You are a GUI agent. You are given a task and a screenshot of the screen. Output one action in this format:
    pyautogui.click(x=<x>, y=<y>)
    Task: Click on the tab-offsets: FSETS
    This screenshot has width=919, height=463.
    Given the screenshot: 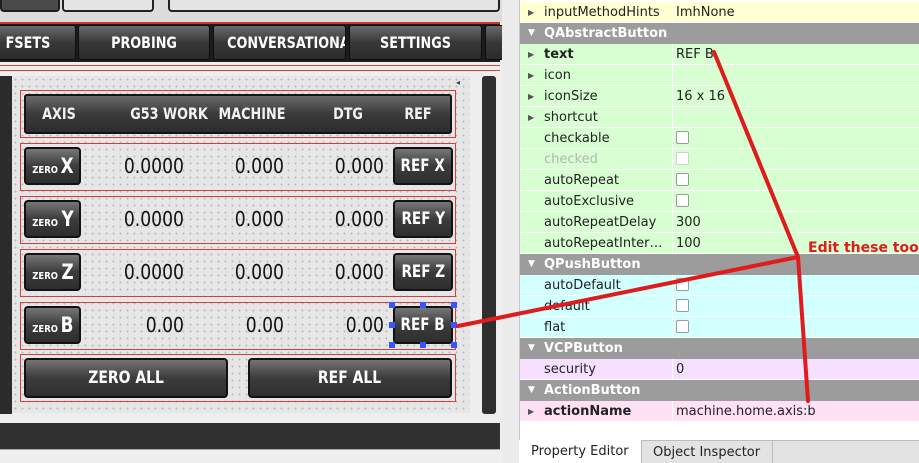 What is the action you would take?
    pyautogui.click(x=38, y=42)
    